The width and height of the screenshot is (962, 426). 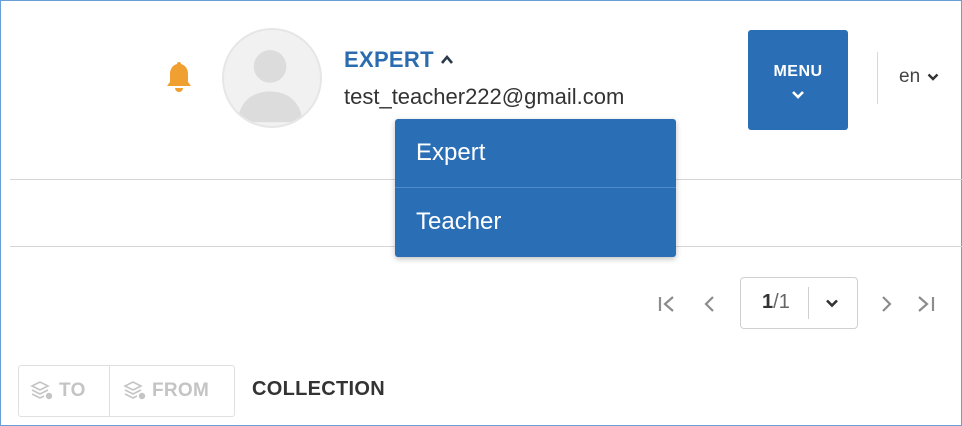 I want to click on language-selector: en, so click(x=919, y=77).